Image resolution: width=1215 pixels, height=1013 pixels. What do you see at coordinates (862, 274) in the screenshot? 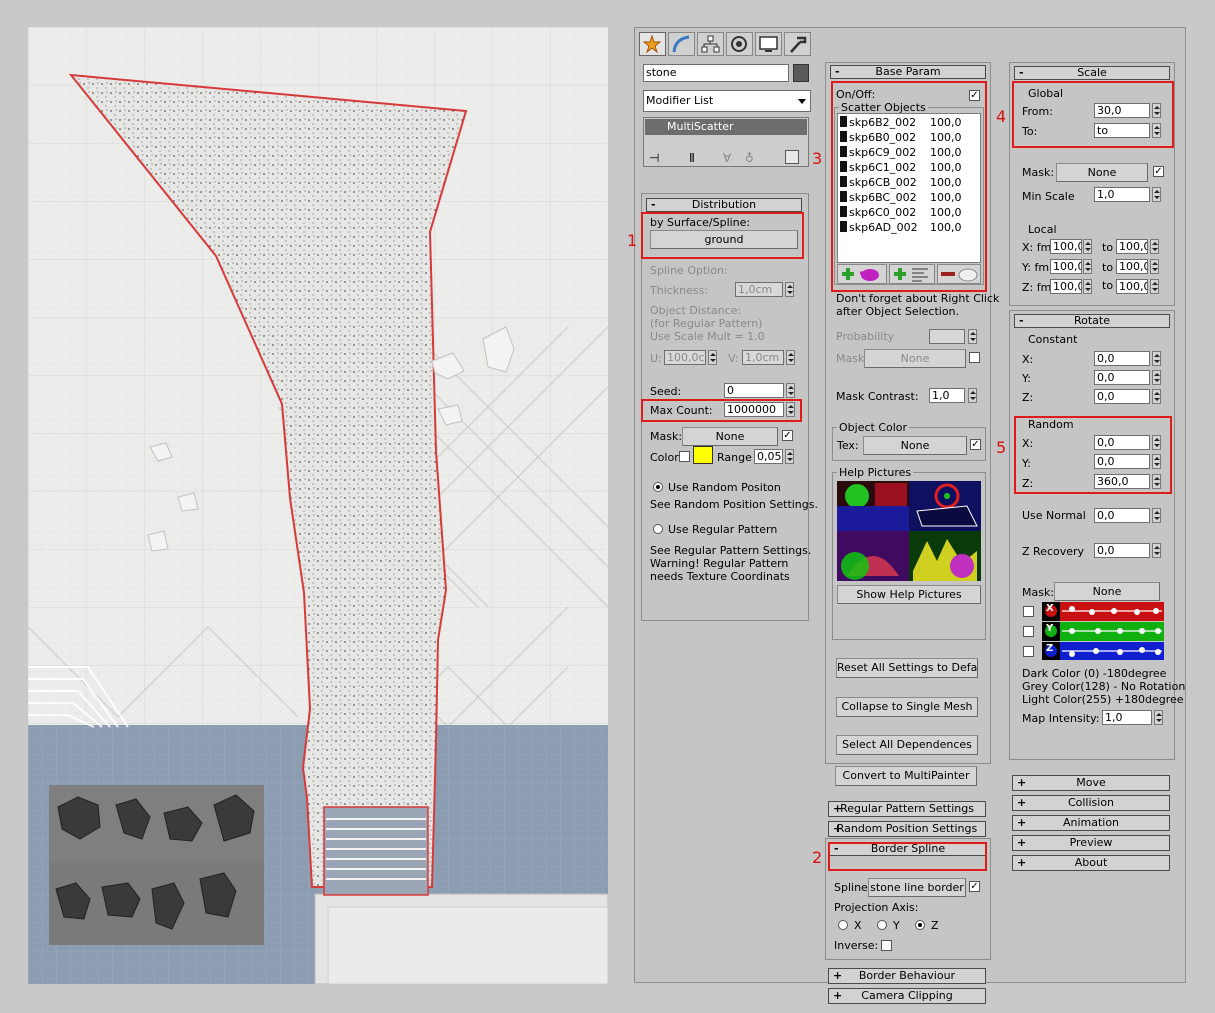
I see `add-object-button` at bounding box center [862, 274].